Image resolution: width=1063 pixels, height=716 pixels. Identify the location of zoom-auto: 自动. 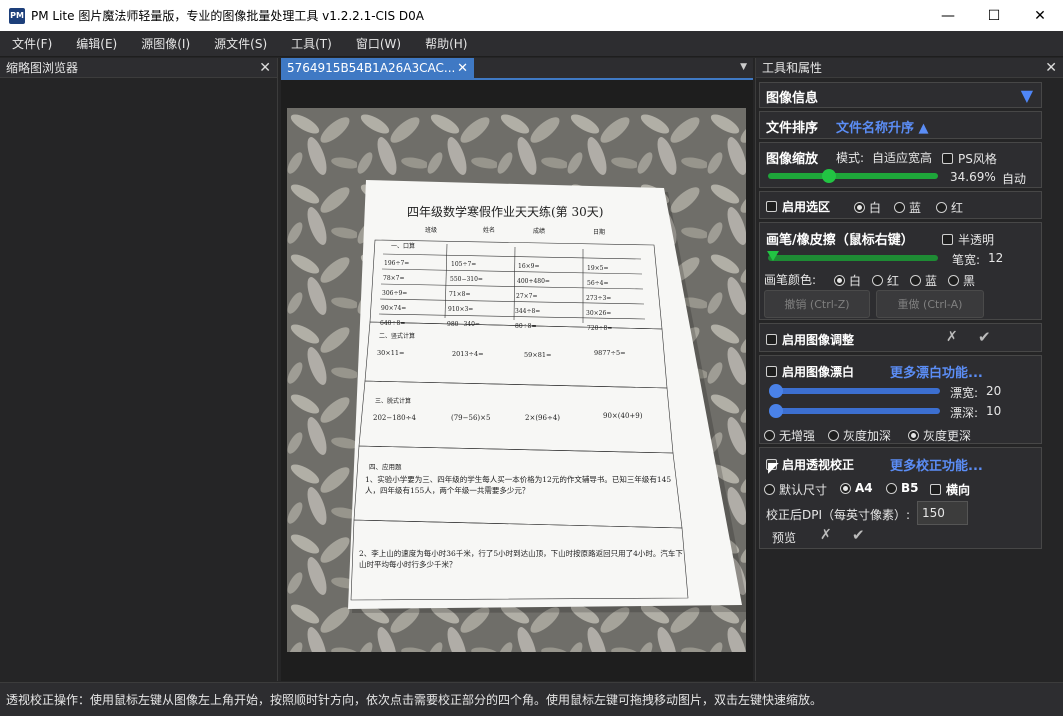
(1014, 178).